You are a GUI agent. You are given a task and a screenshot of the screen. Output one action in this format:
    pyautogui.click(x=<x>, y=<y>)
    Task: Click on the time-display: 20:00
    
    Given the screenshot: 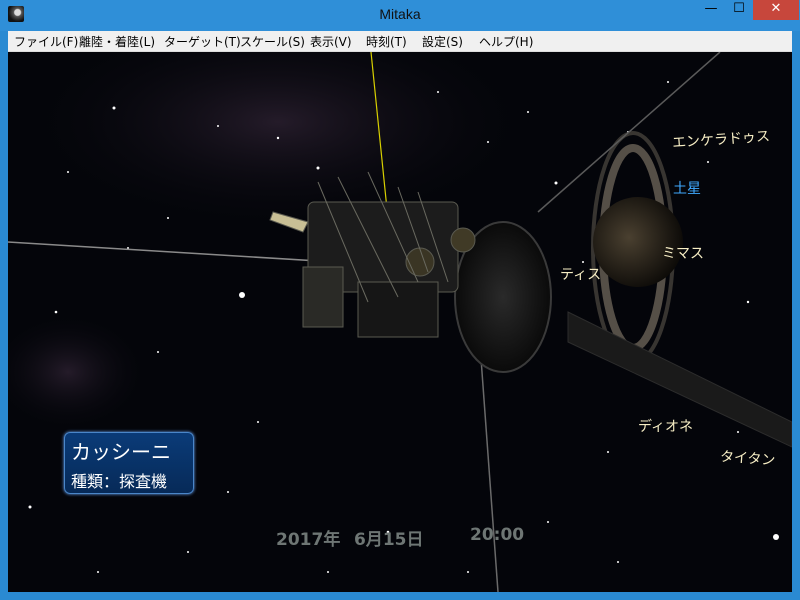 What is the action you would take?
    pyautogui.click(x=497, y=535)
    